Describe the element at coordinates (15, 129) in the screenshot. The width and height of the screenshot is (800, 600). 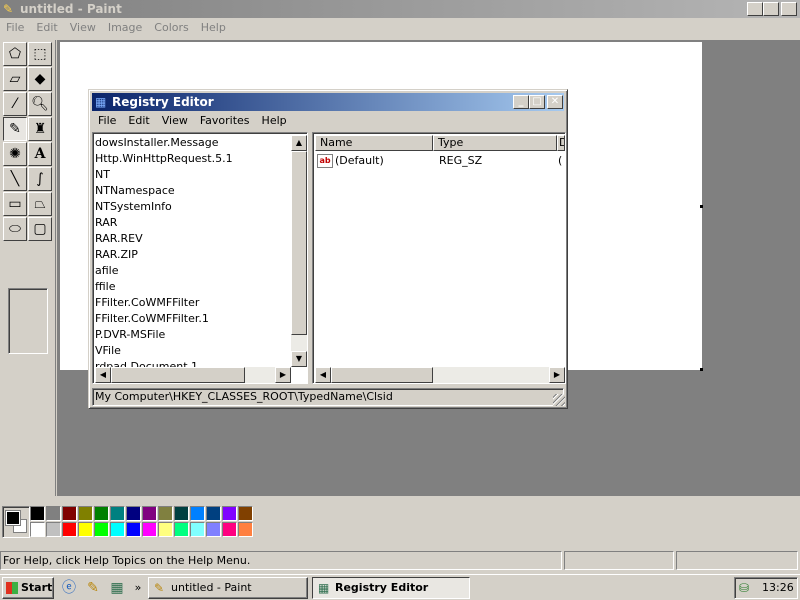
I see `pencil-tool: ✎` at that location.